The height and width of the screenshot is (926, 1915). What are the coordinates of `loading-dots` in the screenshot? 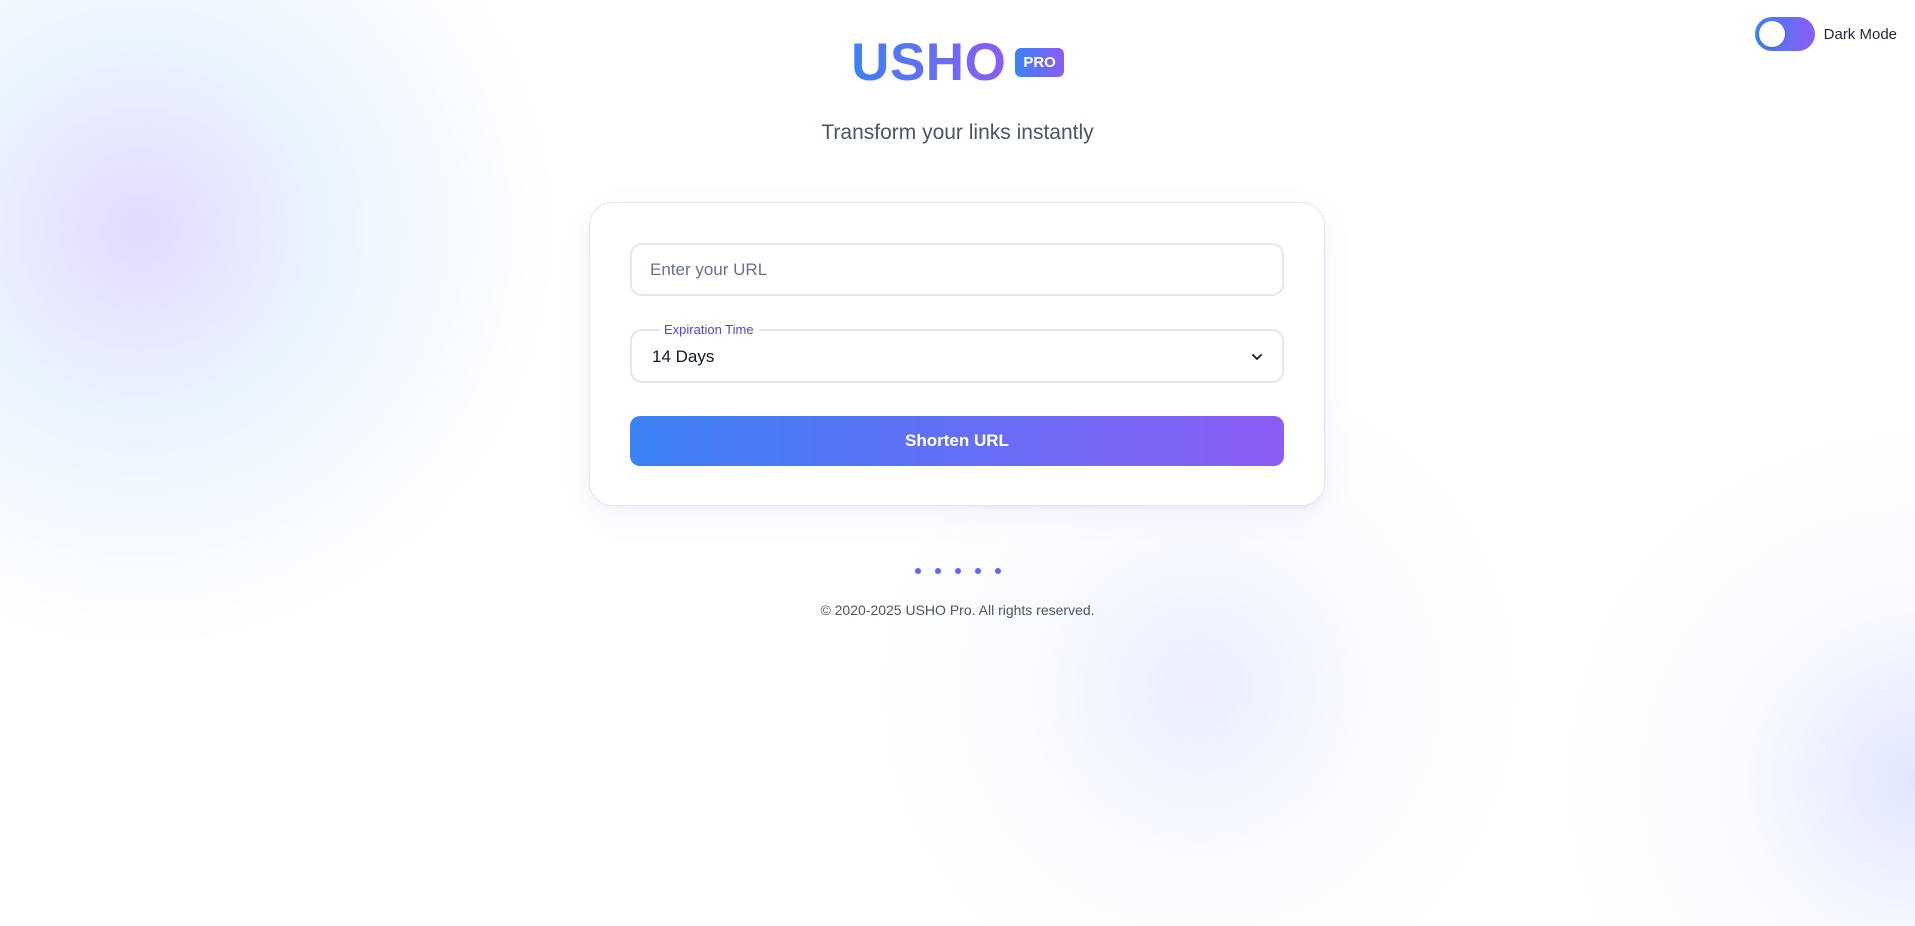 It's located at (957, 571).